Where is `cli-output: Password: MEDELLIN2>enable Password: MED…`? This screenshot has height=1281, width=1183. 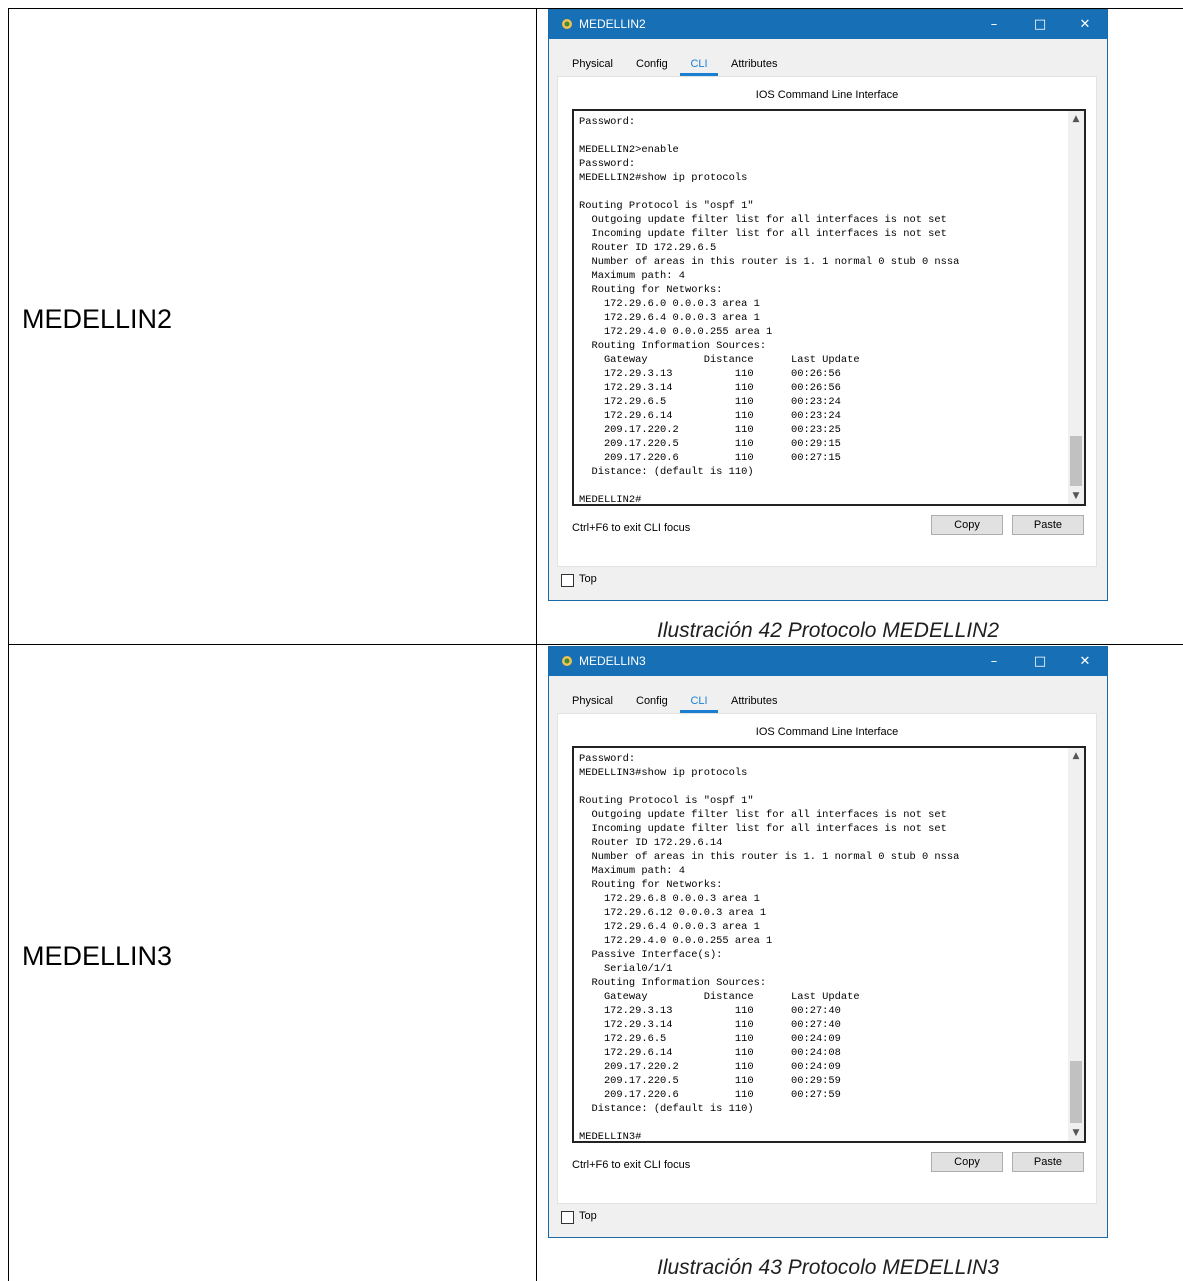 cli-output: Password: MEDELLIN2>enable Password: MED… is located at coordinates (769, 311).